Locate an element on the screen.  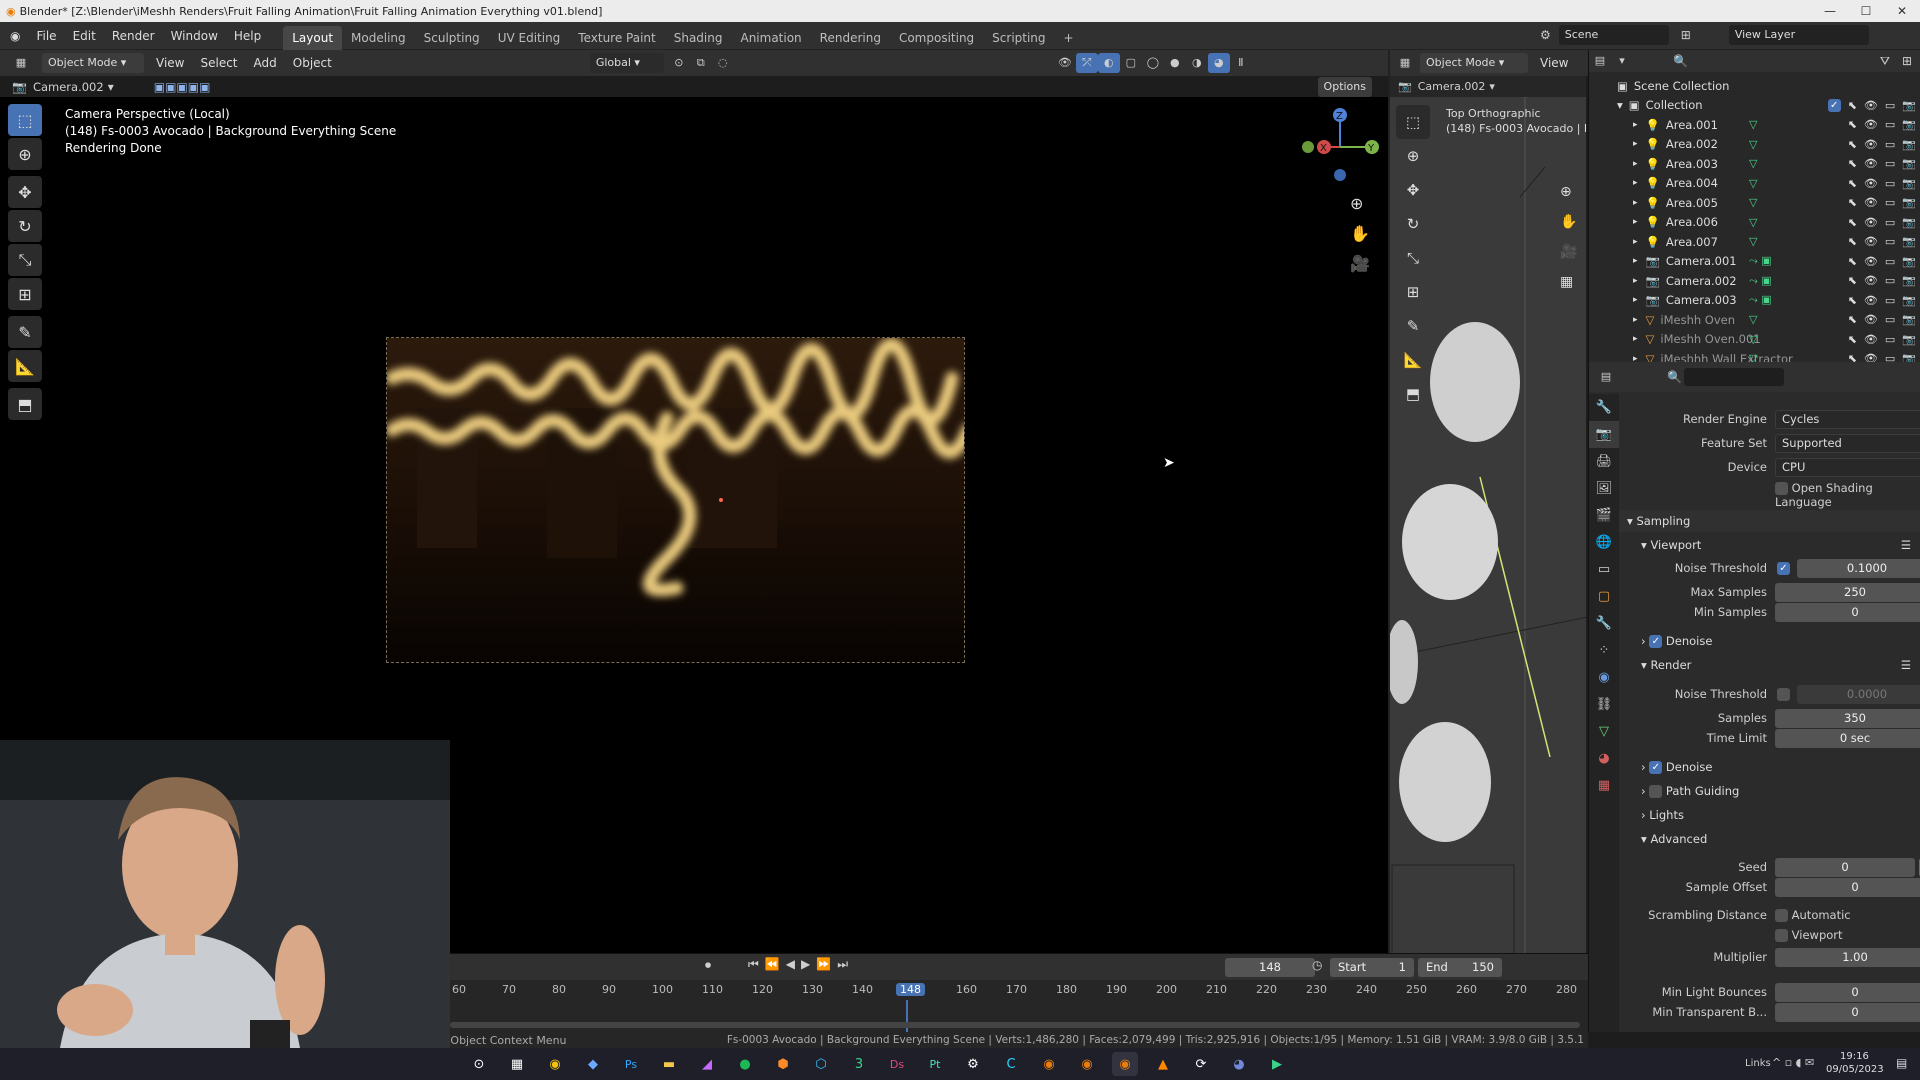
solid-shading-icon: ● is located at coordinates (1175, 63).